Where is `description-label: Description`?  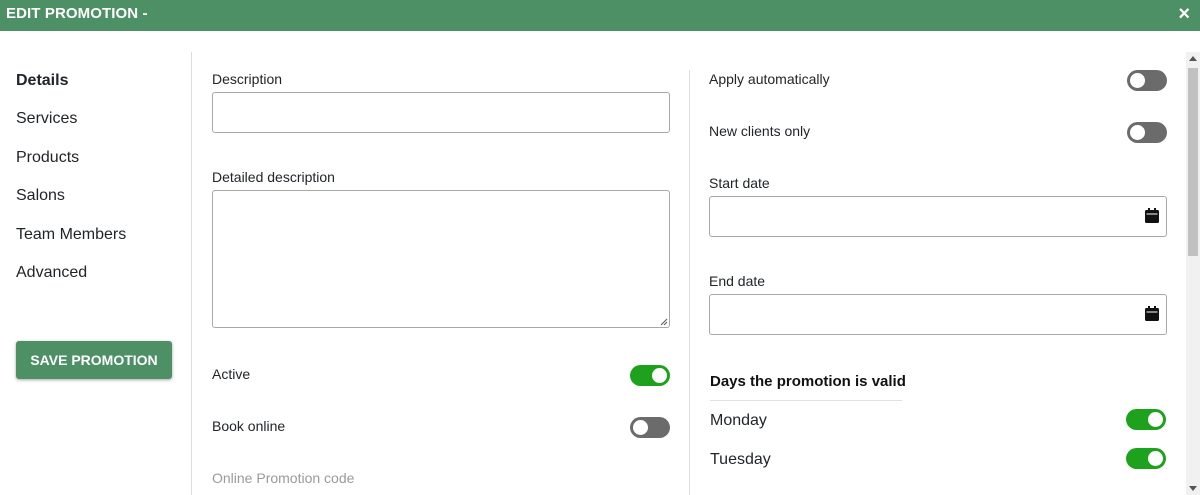
description-label: Description is located at coordinates (247, 79).